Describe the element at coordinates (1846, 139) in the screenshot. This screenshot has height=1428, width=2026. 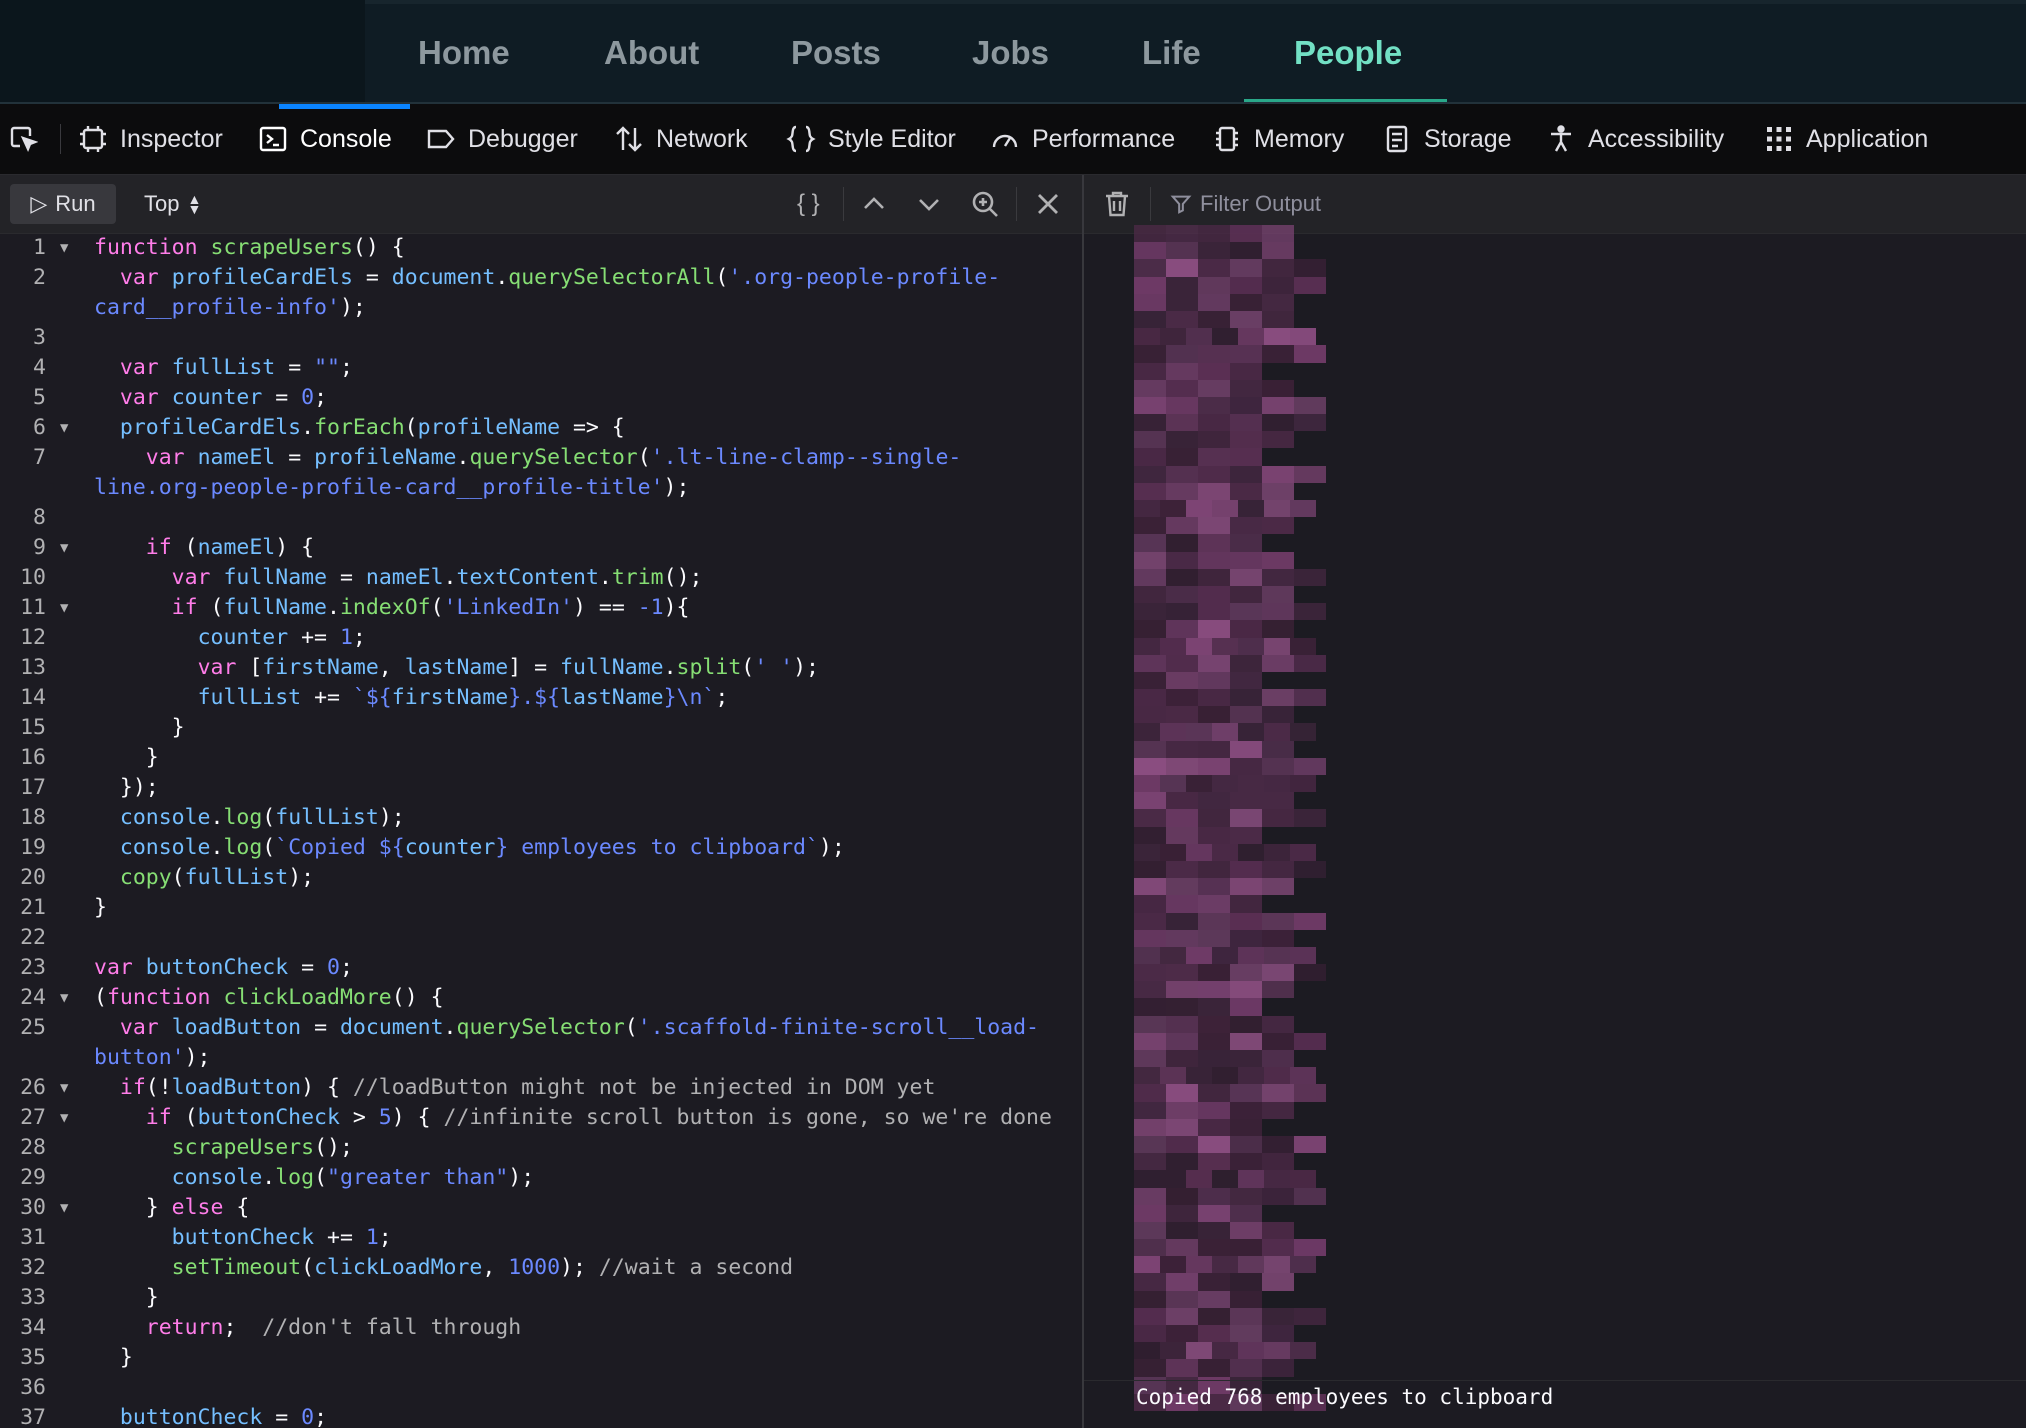
I see `tab-application: Application` at that location.